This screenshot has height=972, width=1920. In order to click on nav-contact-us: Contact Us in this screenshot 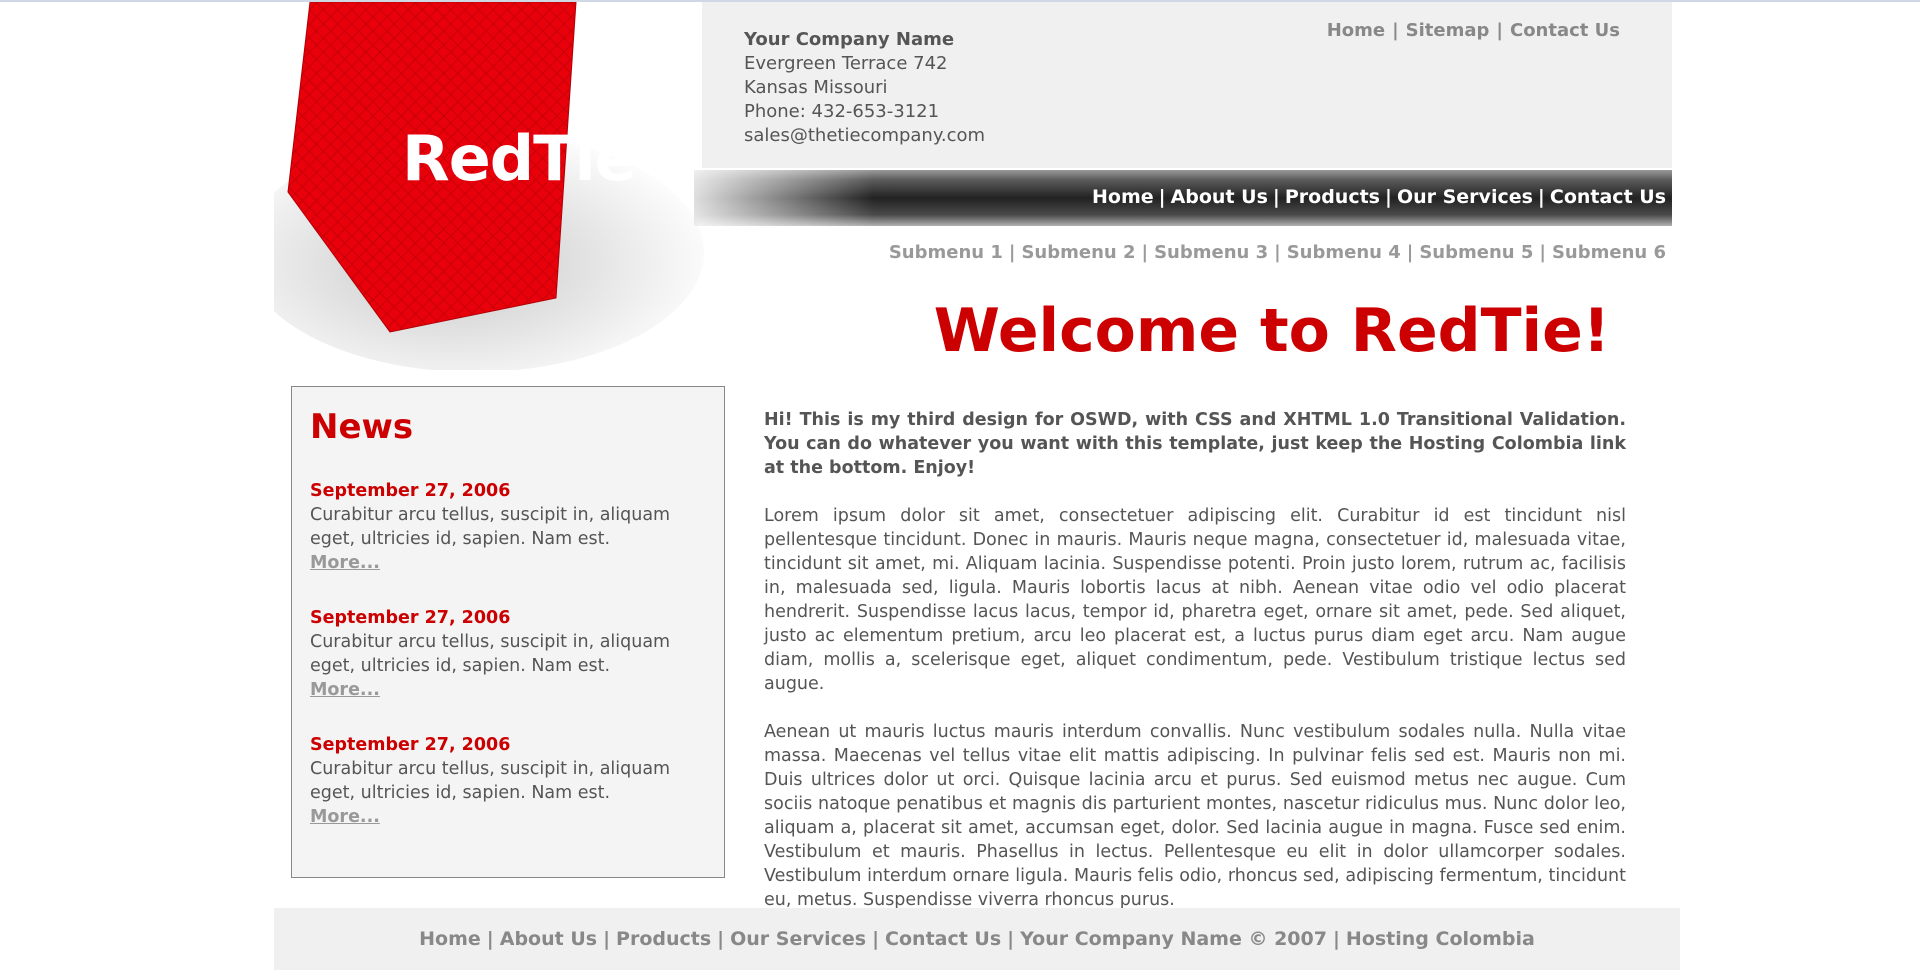, I will do `click(1608, 197)`.